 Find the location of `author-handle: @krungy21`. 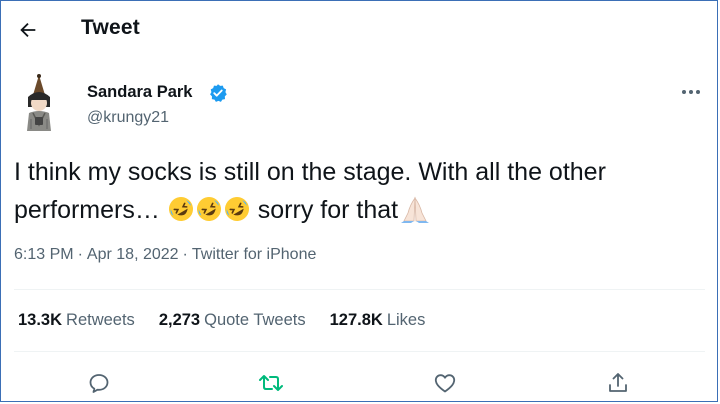

author-handle: @krungy21 is located at coordinates (128, 118).